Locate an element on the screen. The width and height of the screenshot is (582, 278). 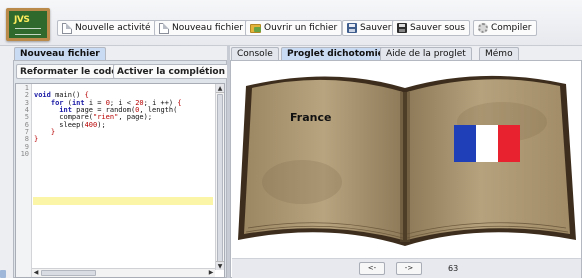
line-number: 7 is located at coordinates (26, 132).